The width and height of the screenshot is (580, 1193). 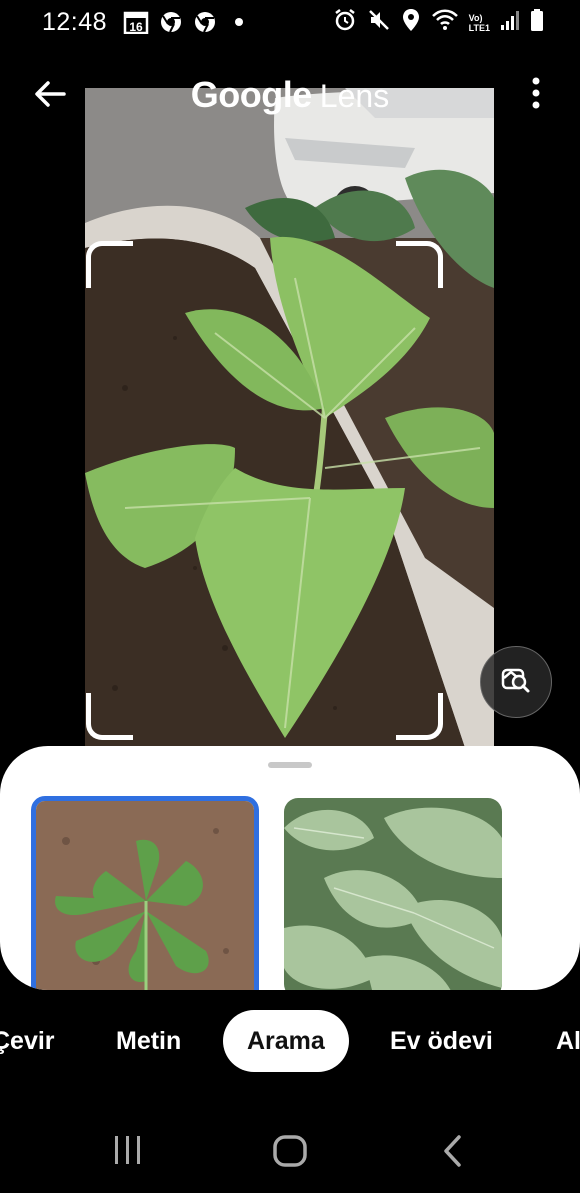 What do you see at coordinates (536, 93) in the screenshot?
I see `more-vert-icon` at bounding box center [536, 93].